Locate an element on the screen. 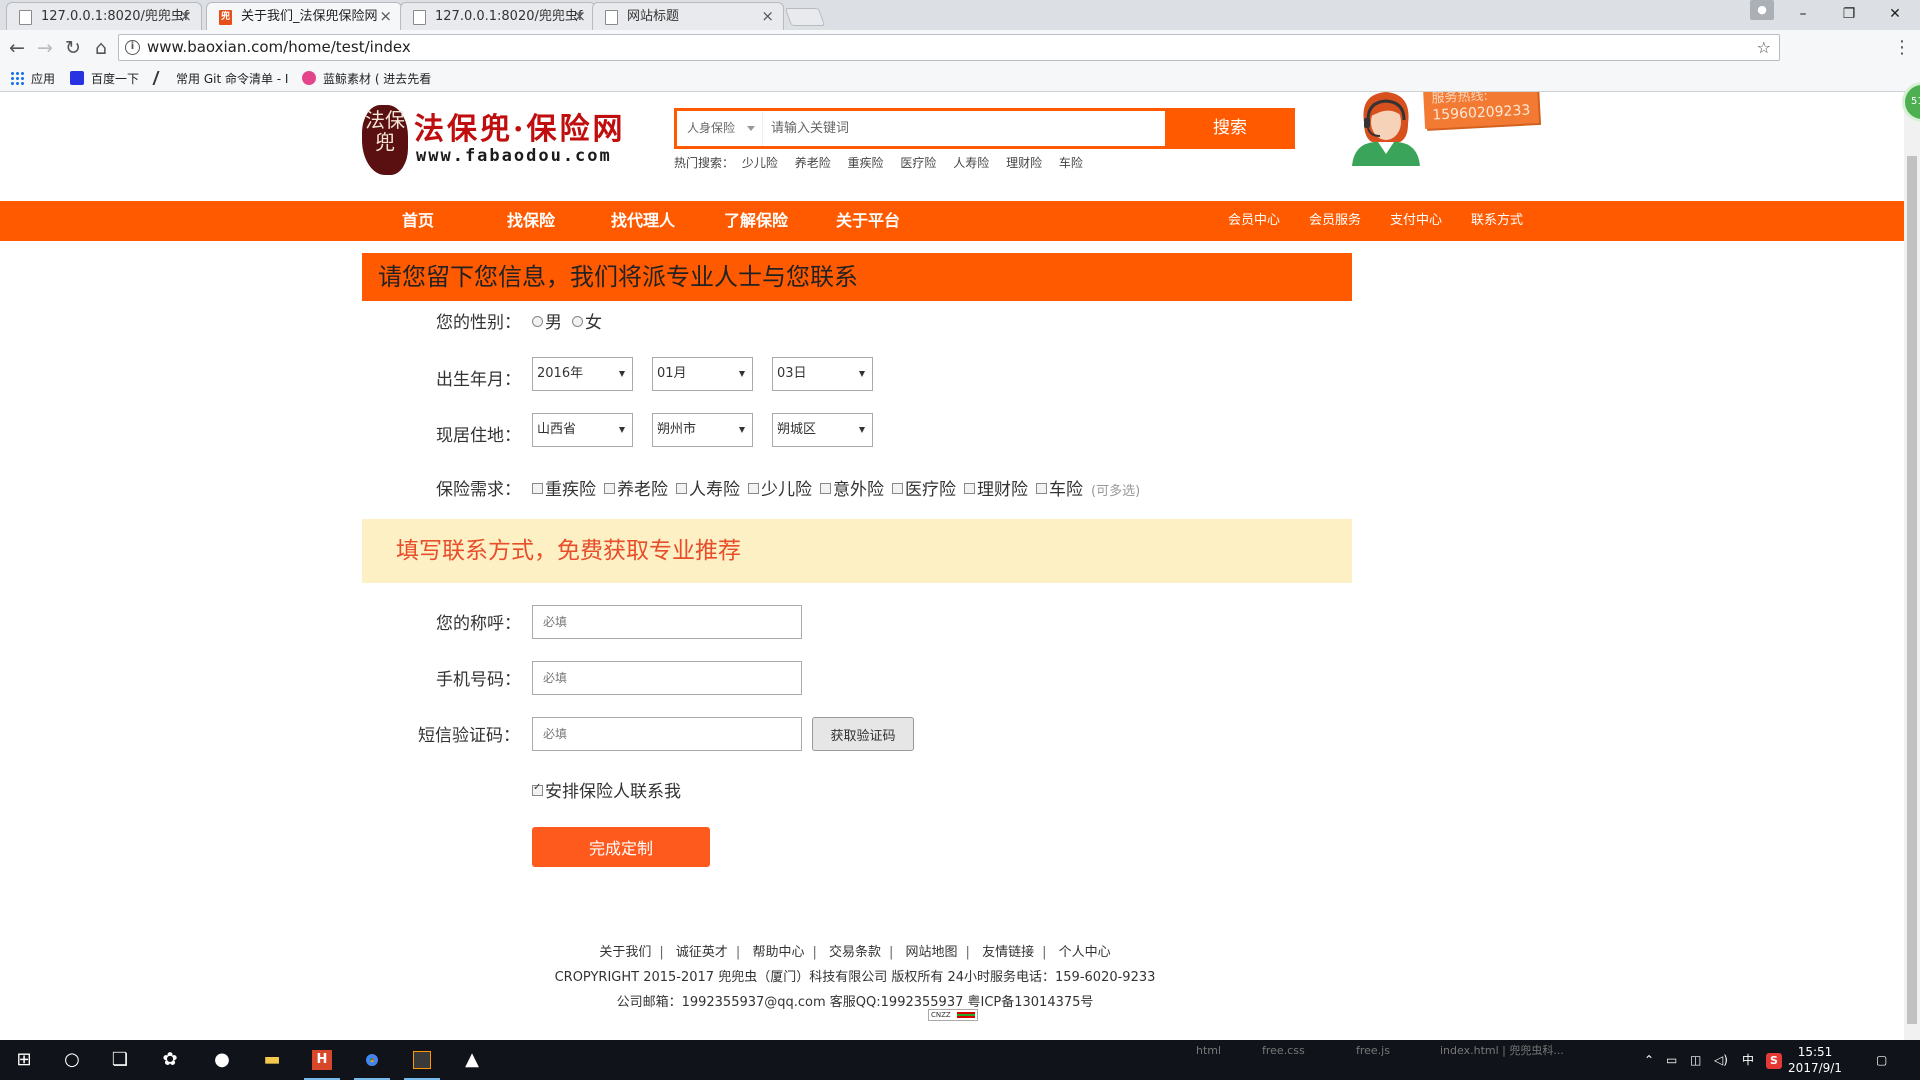  nav-find-agent: 找代理人 is located at coordinates (643, 221).